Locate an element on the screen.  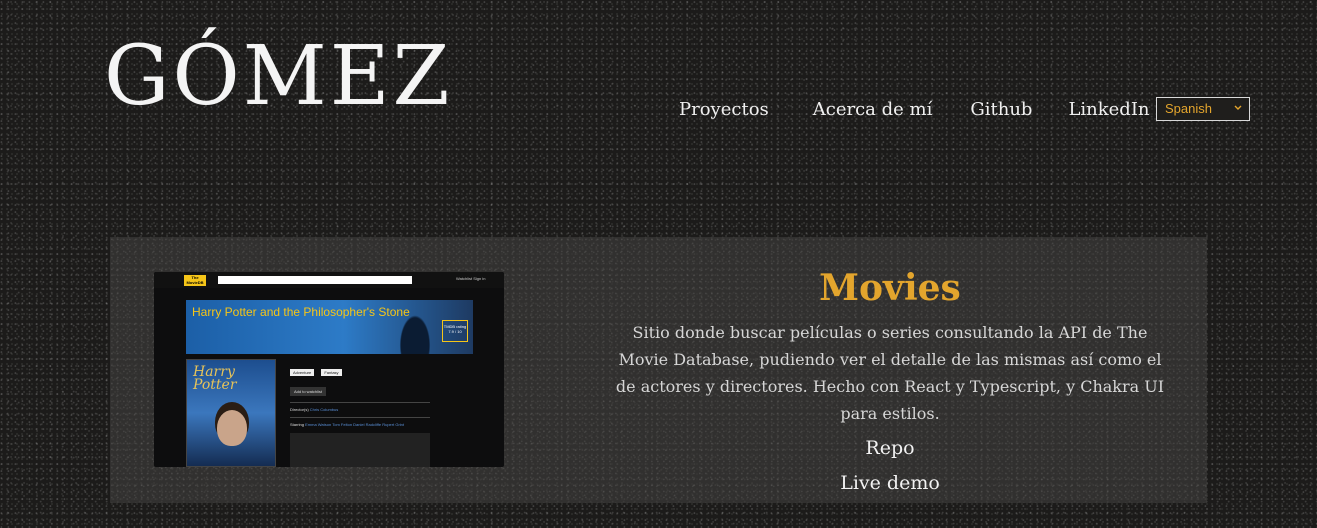
nav-github: Github is located at coordinates (1001, 109).